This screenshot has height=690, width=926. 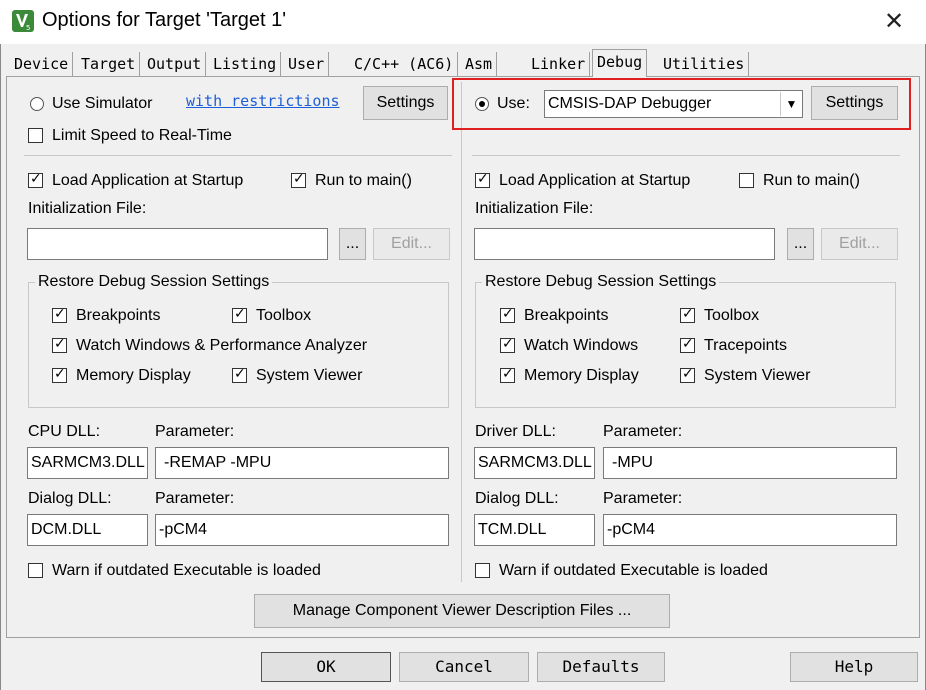 What do you see at coordinates (118, 315) in the screenshot?
I see `left-breakpoints-label: Breakpoints` at bounding box center [118, 315].